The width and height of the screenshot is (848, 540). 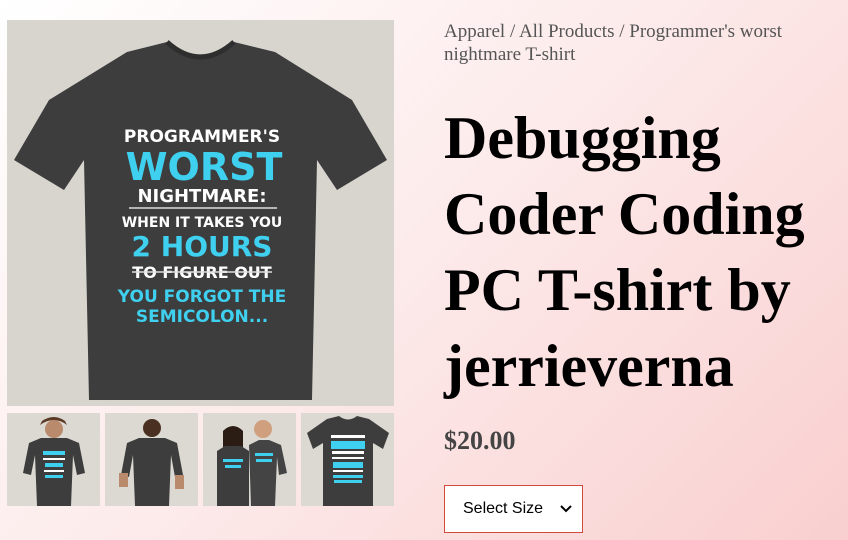 I want to click on print-line-5: 2 HOURS, so click(x=202, y=246).